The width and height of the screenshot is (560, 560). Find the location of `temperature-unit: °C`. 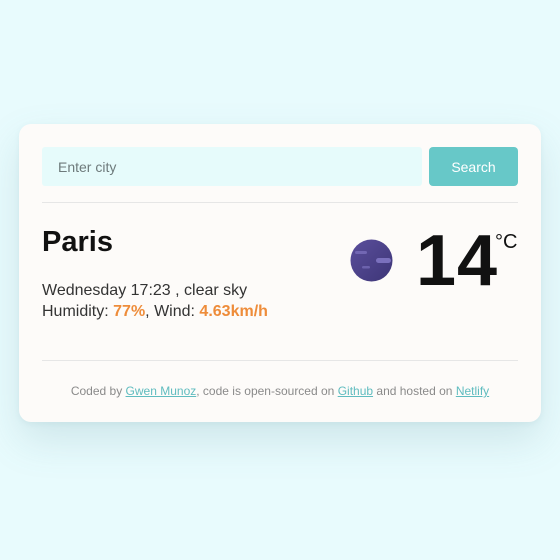

temperature-unit: °C is located at coordinates (506, 242).